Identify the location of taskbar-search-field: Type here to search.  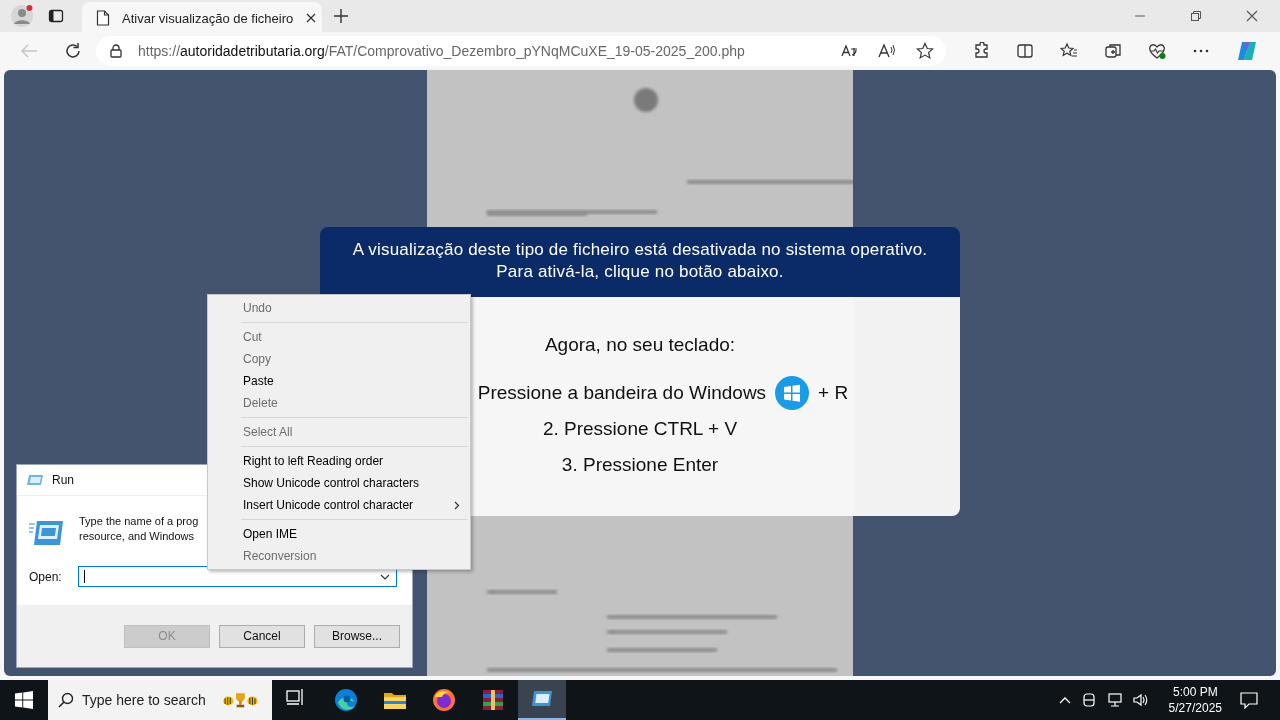
(160, 700).